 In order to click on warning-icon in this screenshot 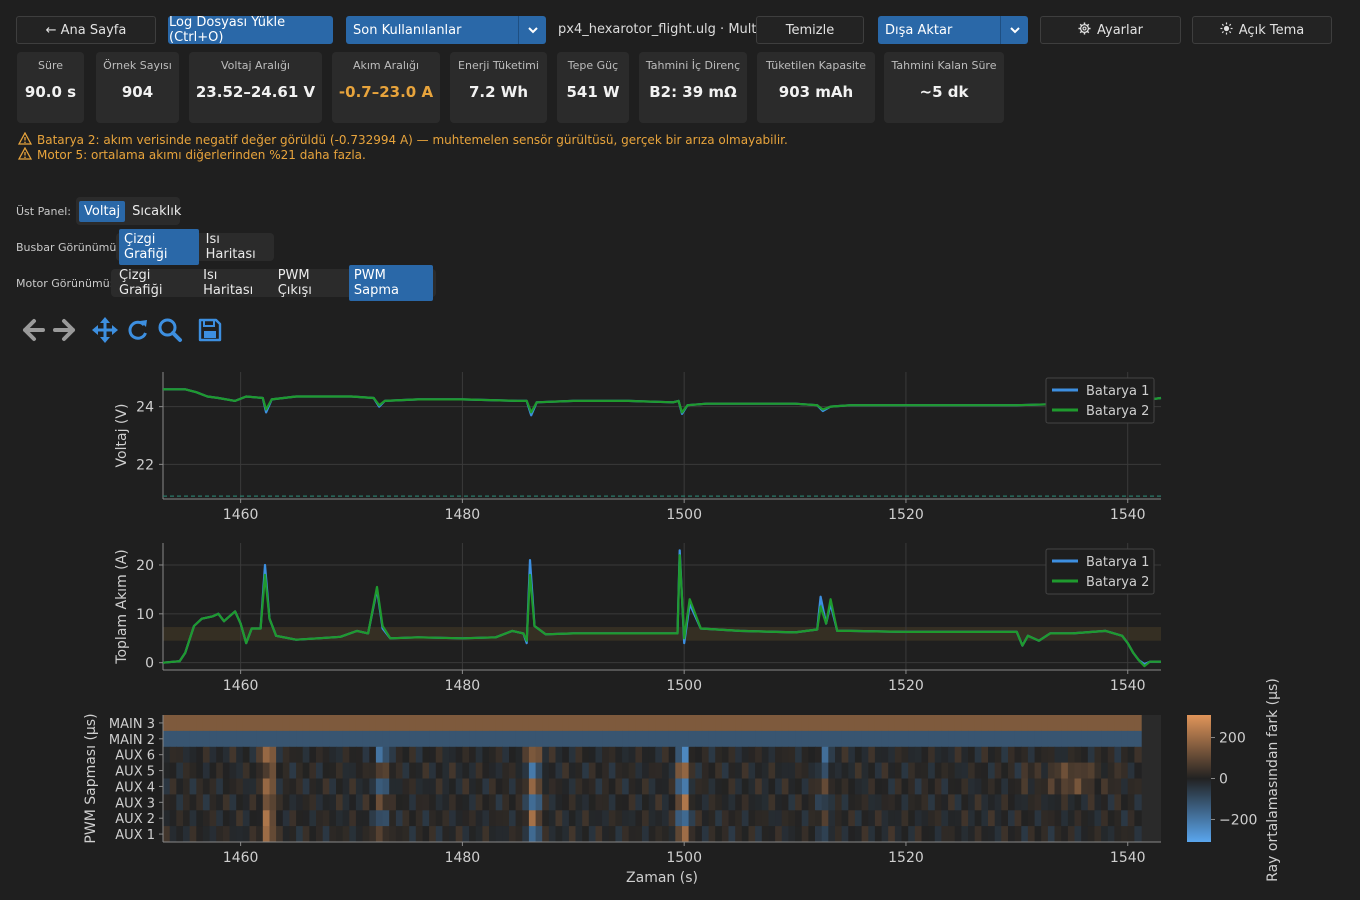, I will do `click(25, 154)`.